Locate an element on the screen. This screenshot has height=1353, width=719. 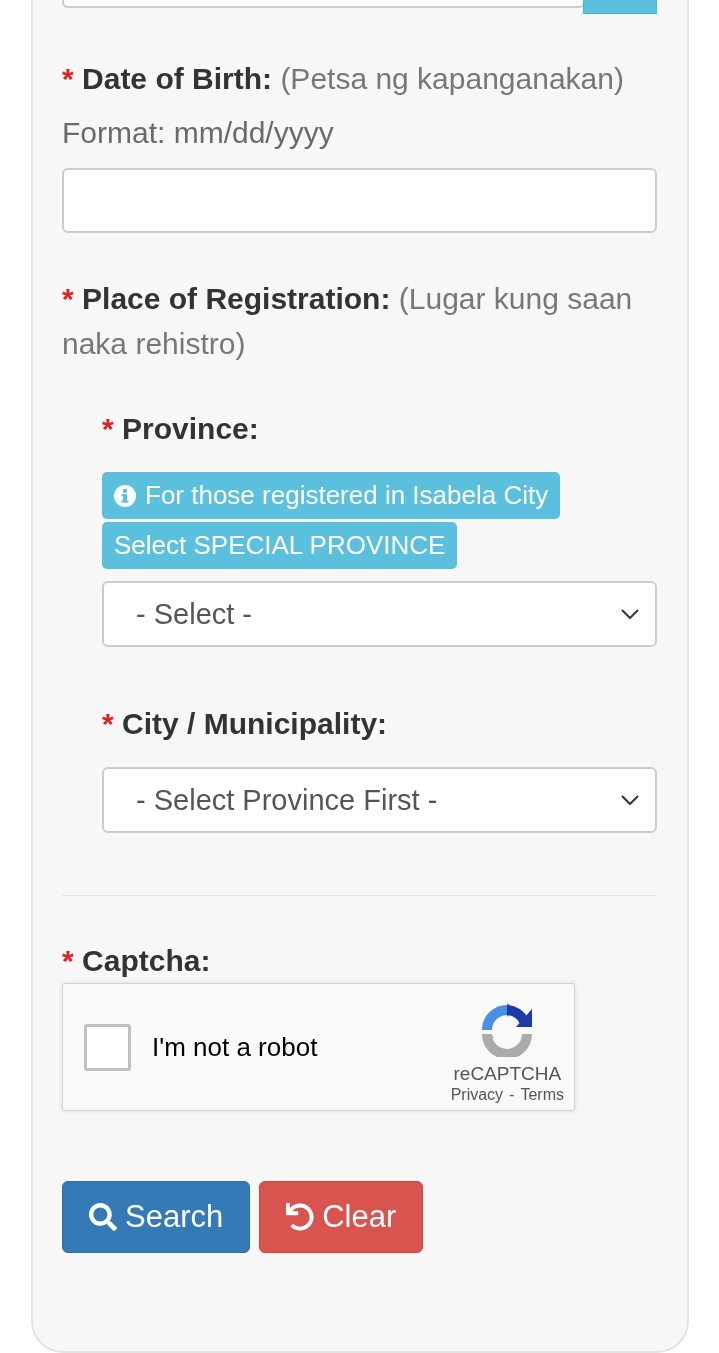
dropdown-select: - Select - is located at coordinates (379, 614).